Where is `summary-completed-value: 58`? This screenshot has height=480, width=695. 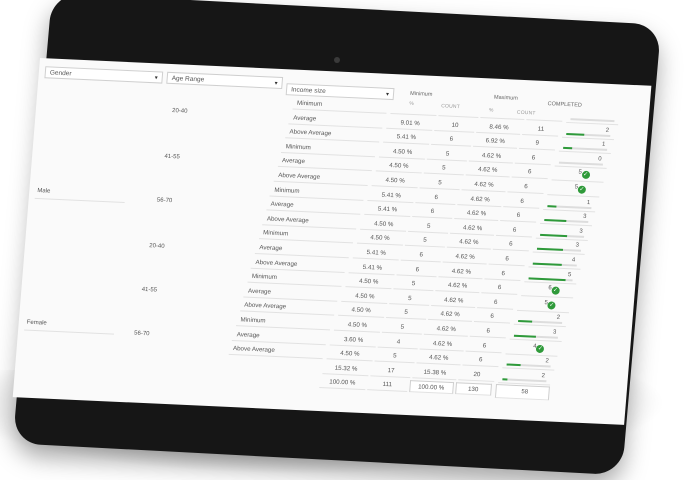 summary-completed-value: 58 is located at coordinates (525, 393).